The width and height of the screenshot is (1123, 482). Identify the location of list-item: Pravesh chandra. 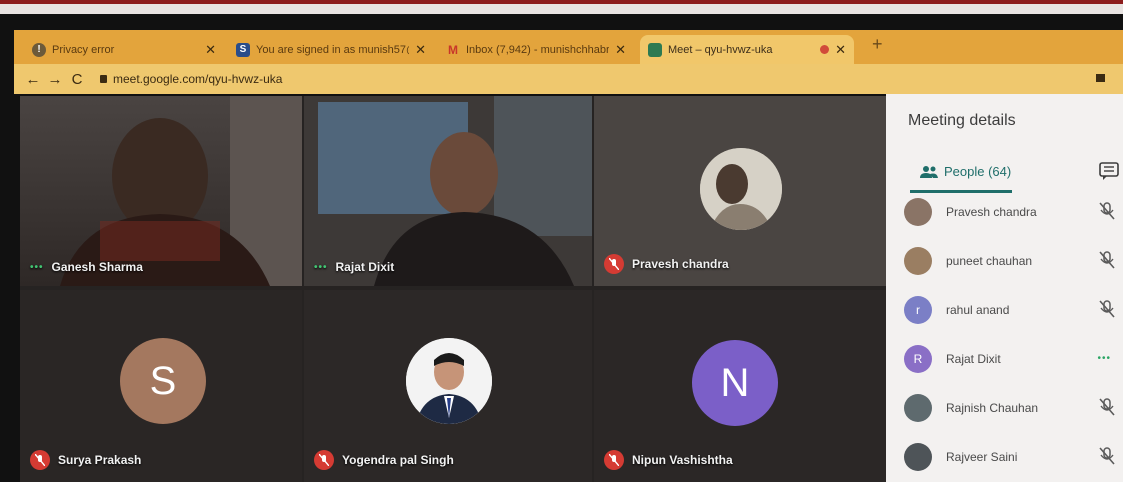
(1013, 212).